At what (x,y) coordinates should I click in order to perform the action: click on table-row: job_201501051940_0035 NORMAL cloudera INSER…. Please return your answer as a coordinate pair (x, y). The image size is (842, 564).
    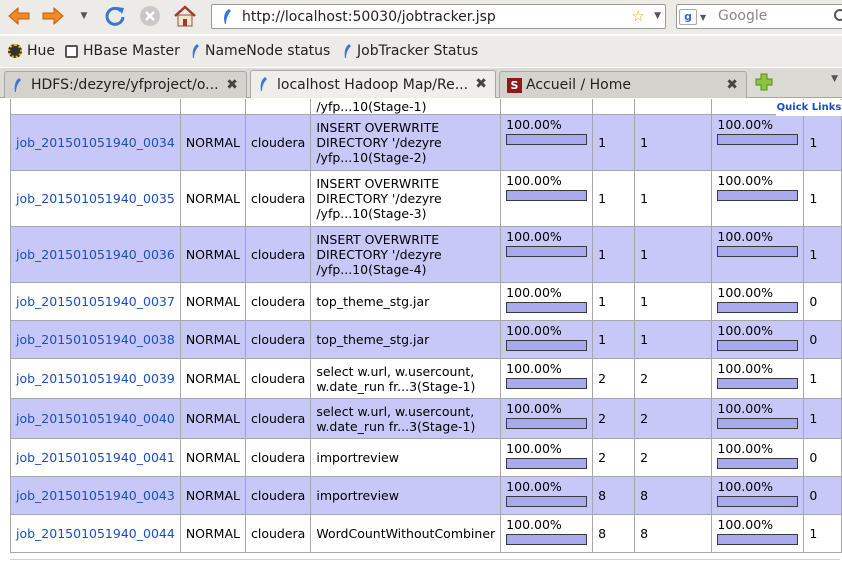
    Looking at the image, I should click on (426, 198).